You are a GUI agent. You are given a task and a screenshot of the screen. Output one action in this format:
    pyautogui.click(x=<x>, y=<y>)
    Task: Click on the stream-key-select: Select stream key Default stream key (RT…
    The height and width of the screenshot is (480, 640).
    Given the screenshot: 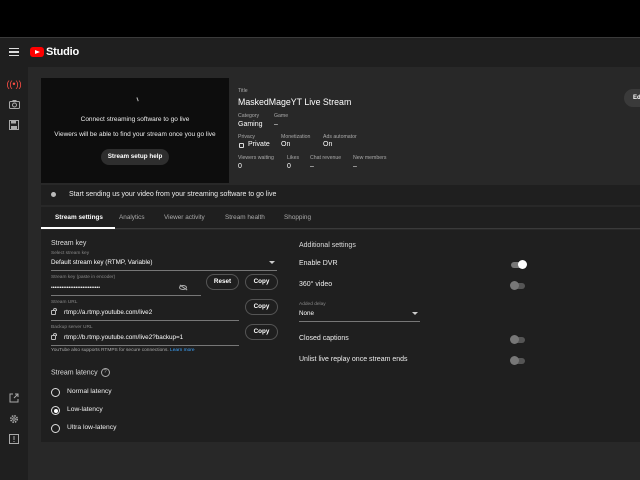 What is the action you would take?
    pyautogui.click(x=164, y=261)
    